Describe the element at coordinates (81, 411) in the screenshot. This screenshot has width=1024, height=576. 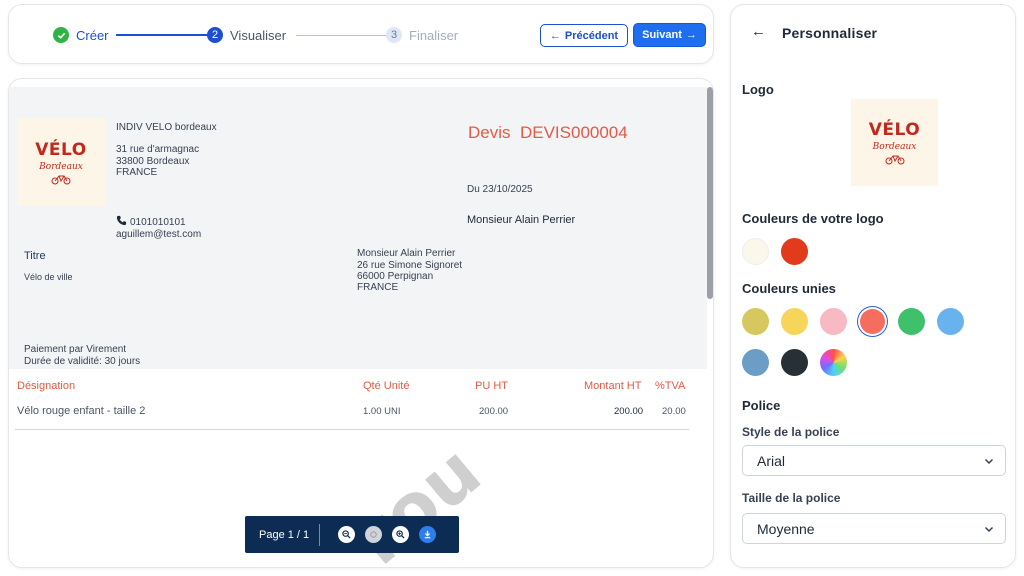
I see `row-designation: Vélo rouge enfant - taille 2` at that location.